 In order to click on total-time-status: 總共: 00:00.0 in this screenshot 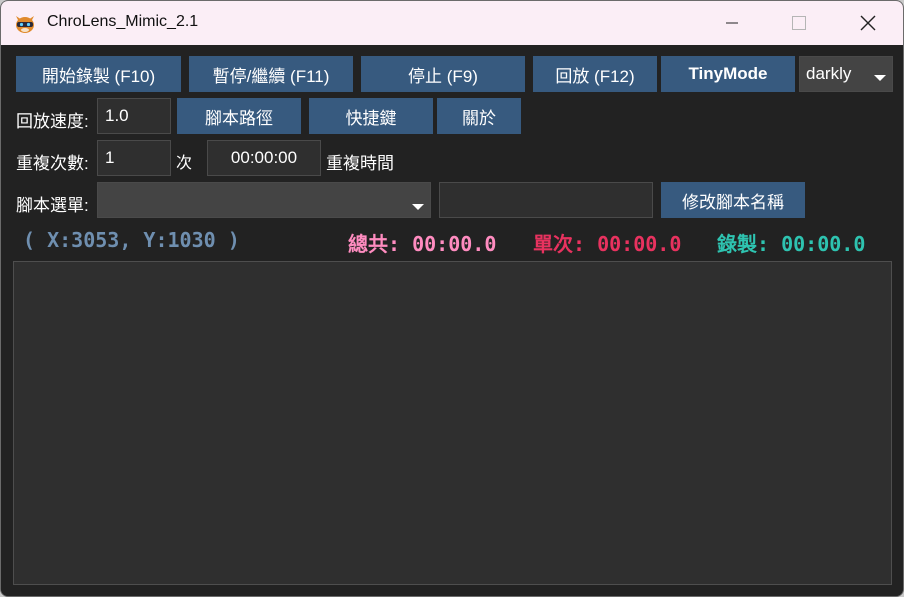, I will do `click(422, 244)`.